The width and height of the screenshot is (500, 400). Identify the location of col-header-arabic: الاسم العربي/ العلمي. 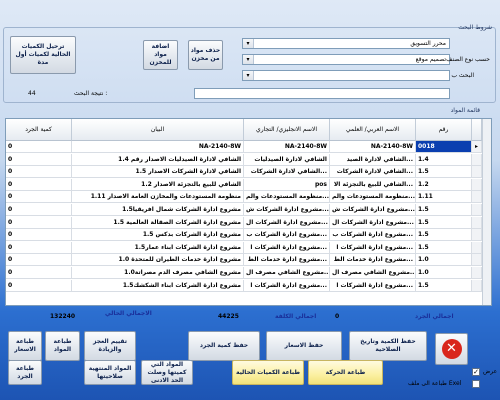
(373, 130).